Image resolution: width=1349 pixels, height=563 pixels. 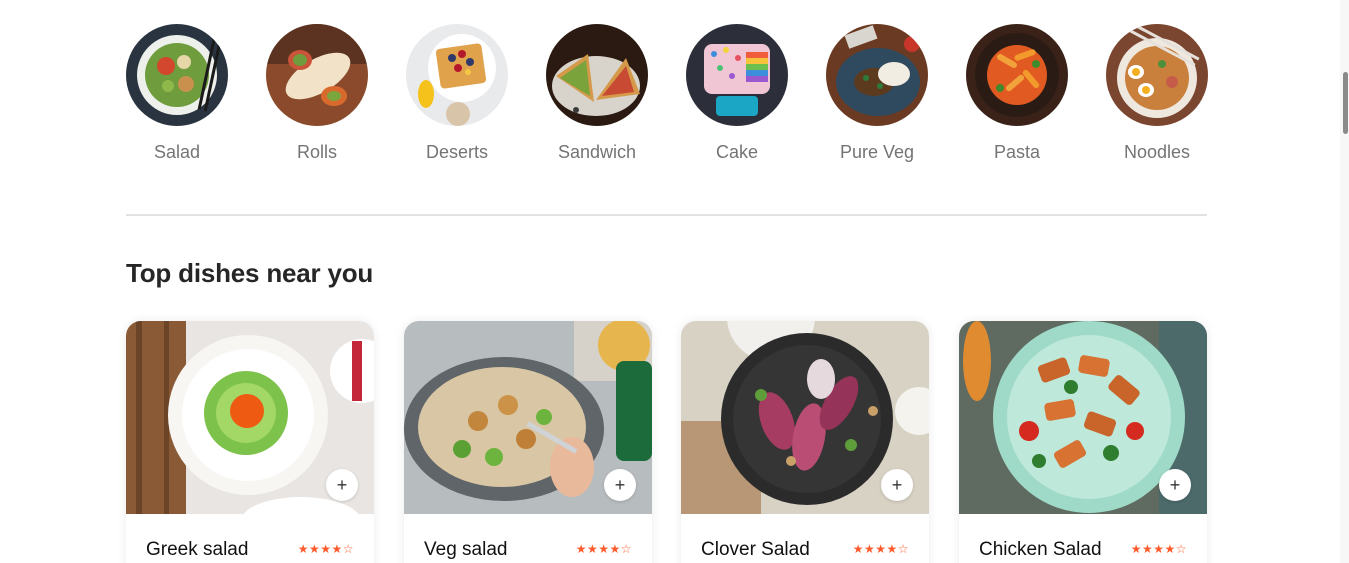 What do you see at coordinates (737, 75) in the screenshot?
I see `cake-image` at bounding box center [737, 75].